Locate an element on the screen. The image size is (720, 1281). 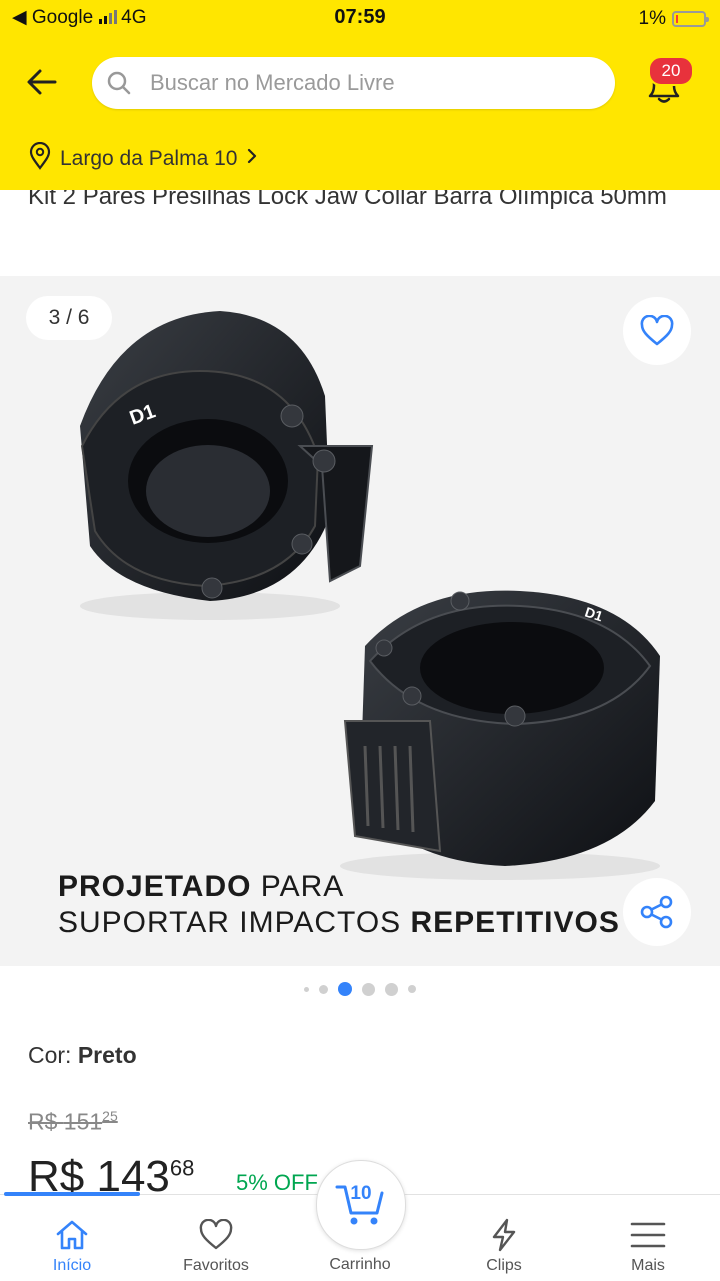
cart-count-badge: 10 is located at coordinates (361, 1193).